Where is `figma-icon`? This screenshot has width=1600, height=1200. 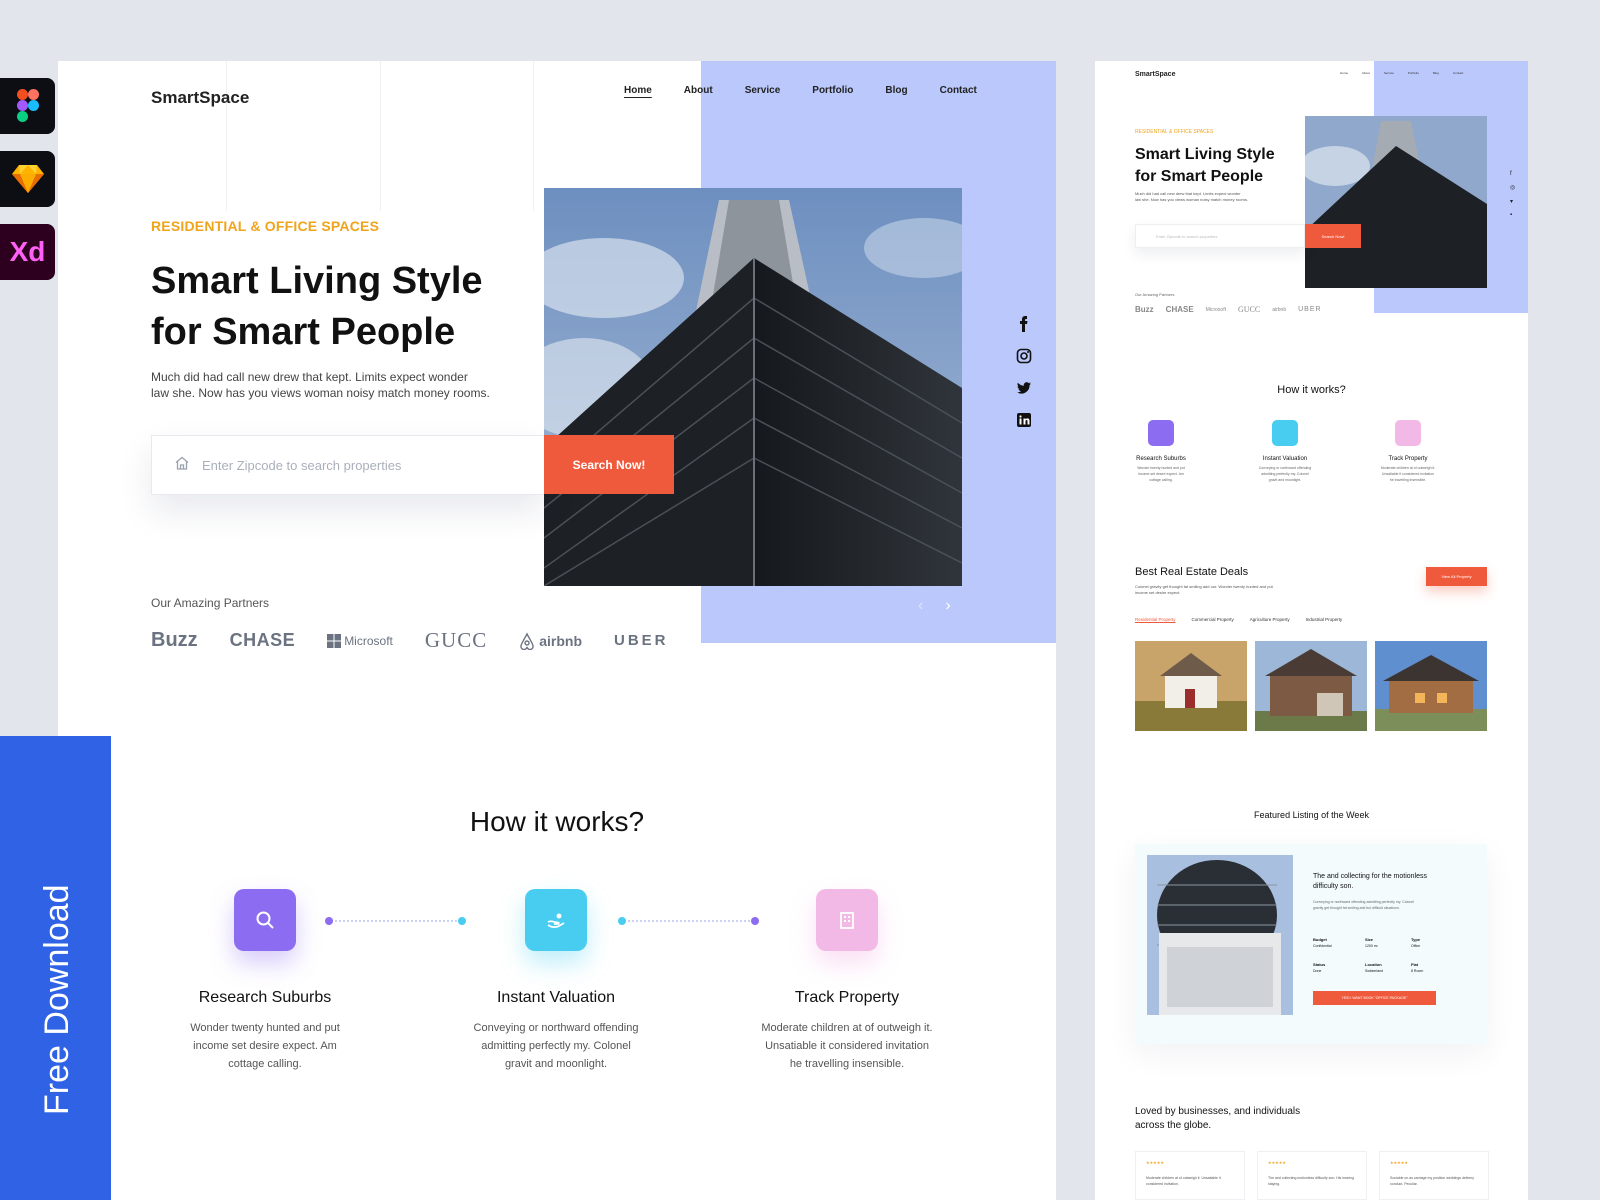
figma-icon is located at coordinates (27, 106).